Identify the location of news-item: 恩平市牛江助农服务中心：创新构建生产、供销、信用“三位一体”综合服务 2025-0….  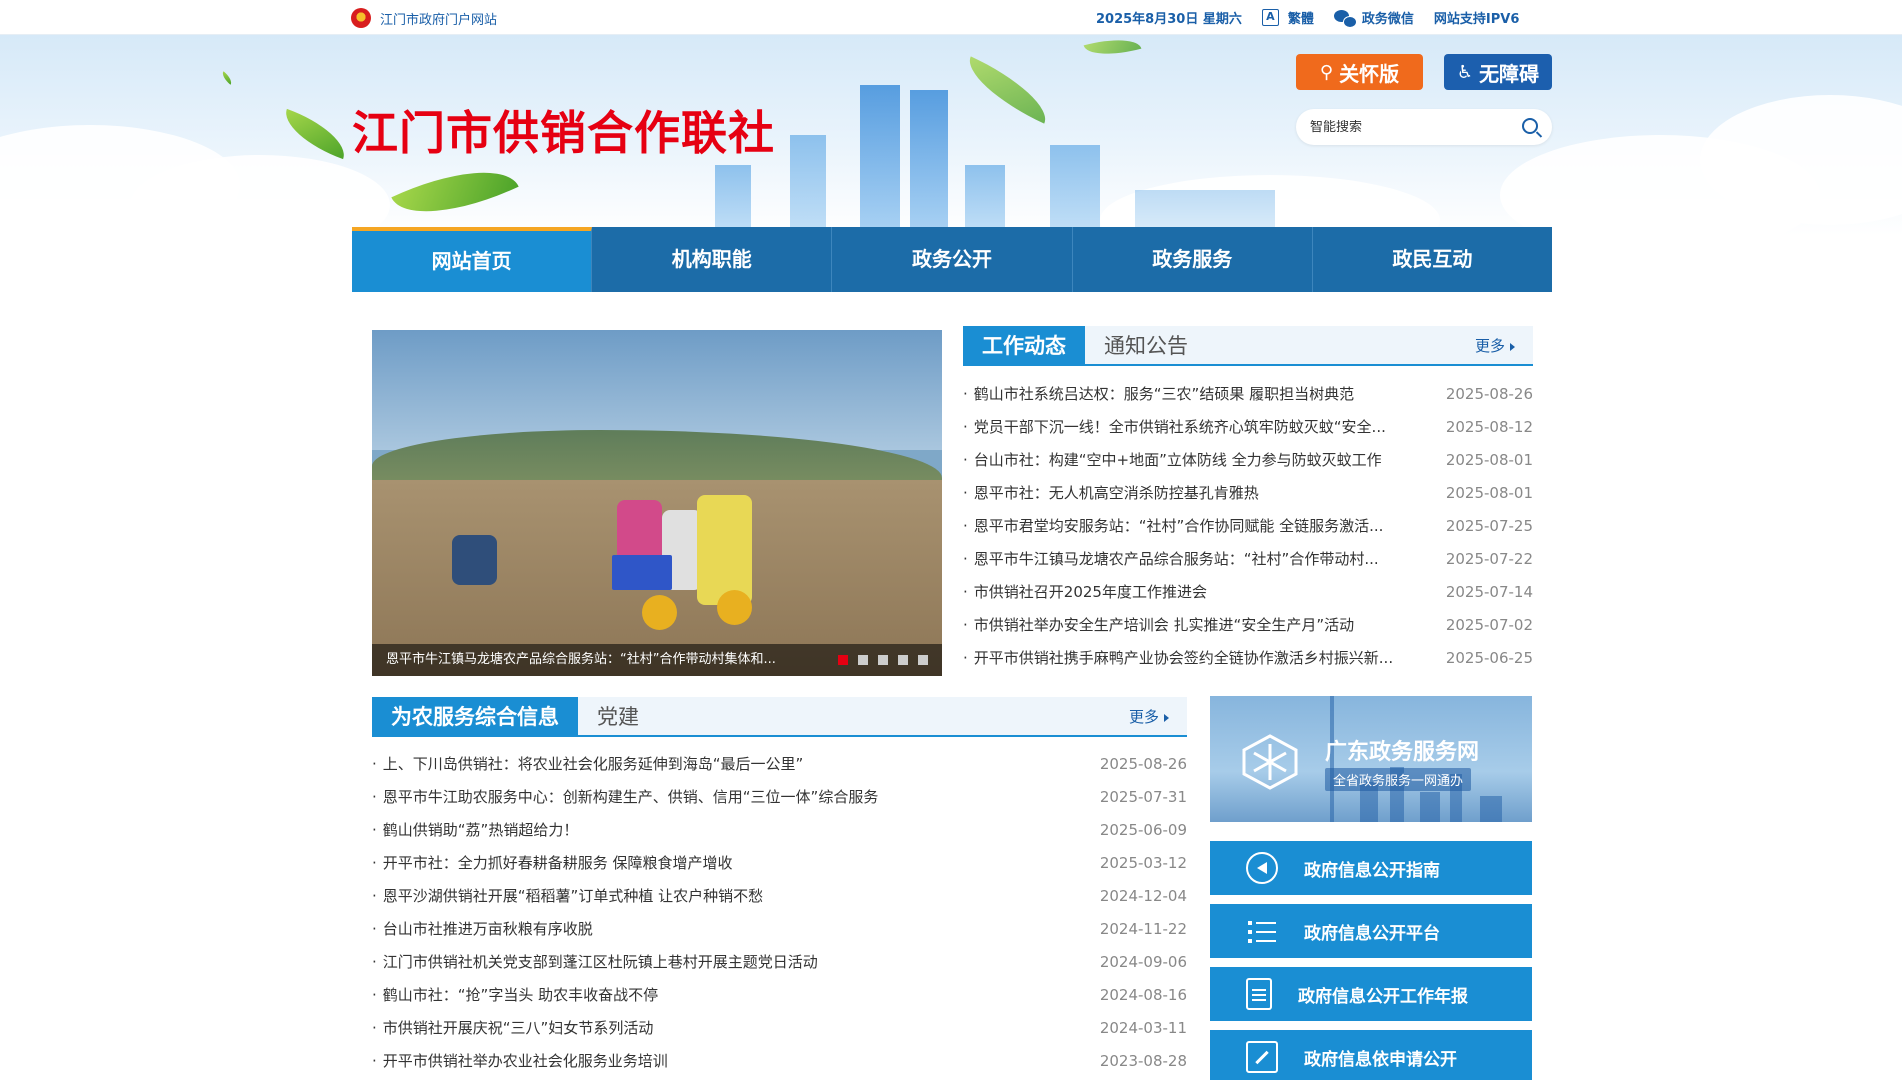
(779, 797).